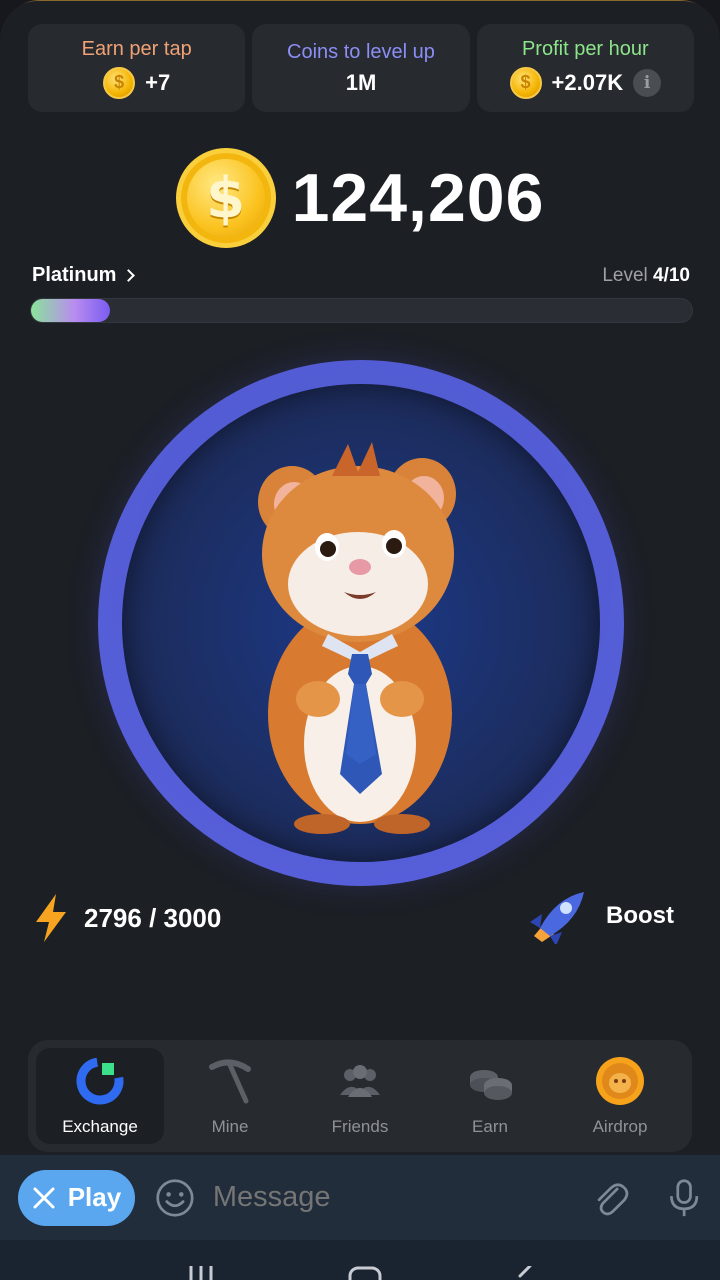 Image resolution: width=720 pixels, height=1280 pixels. Describe the element at coordinates (360, 1081) in the screenshot. I see `friends-icon` at that location.